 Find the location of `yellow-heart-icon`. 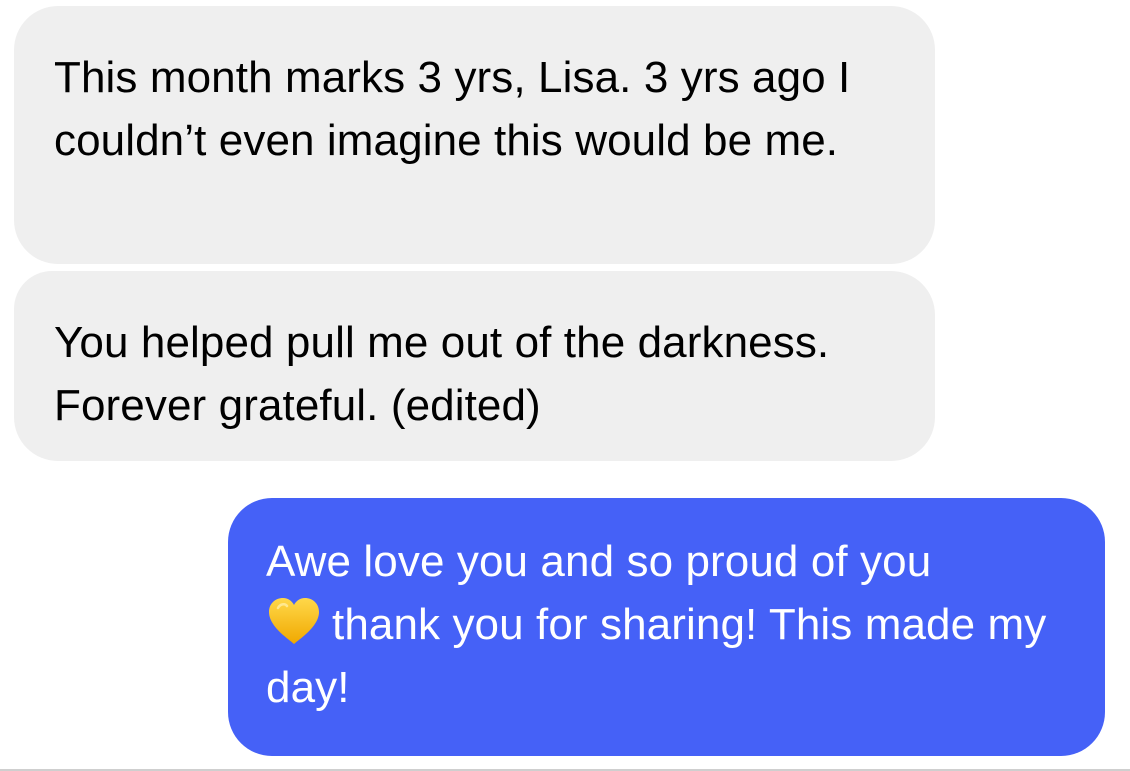

yellow-heart-icon is located at coordinates (294, 621).